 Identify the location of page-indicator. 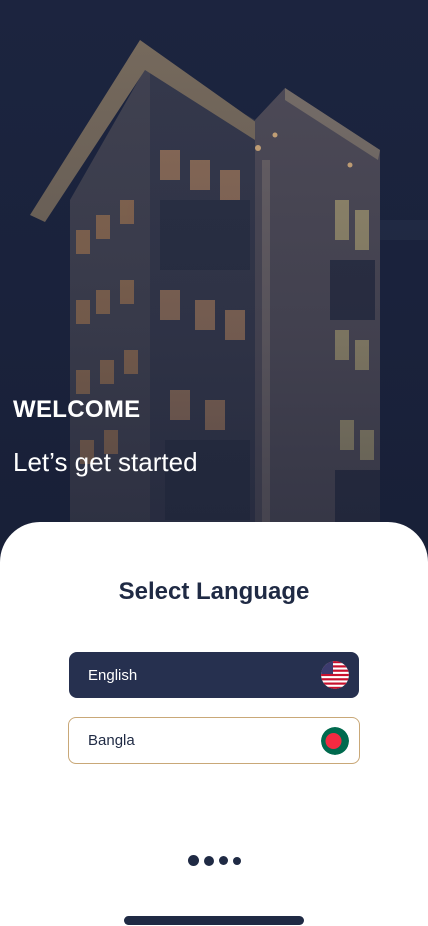
(214, 860).